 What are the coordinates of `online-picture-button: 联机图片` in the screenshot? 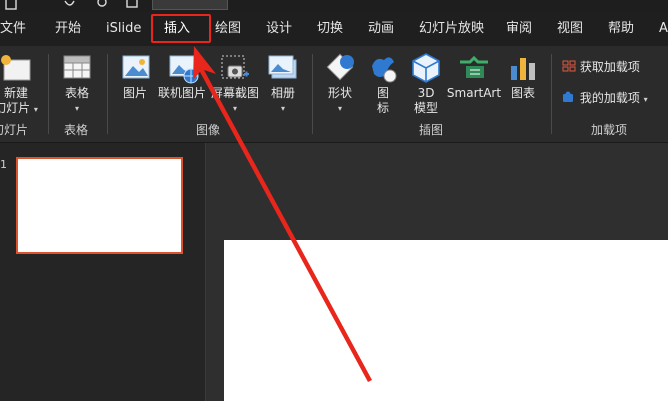 It's located at (182, 93).